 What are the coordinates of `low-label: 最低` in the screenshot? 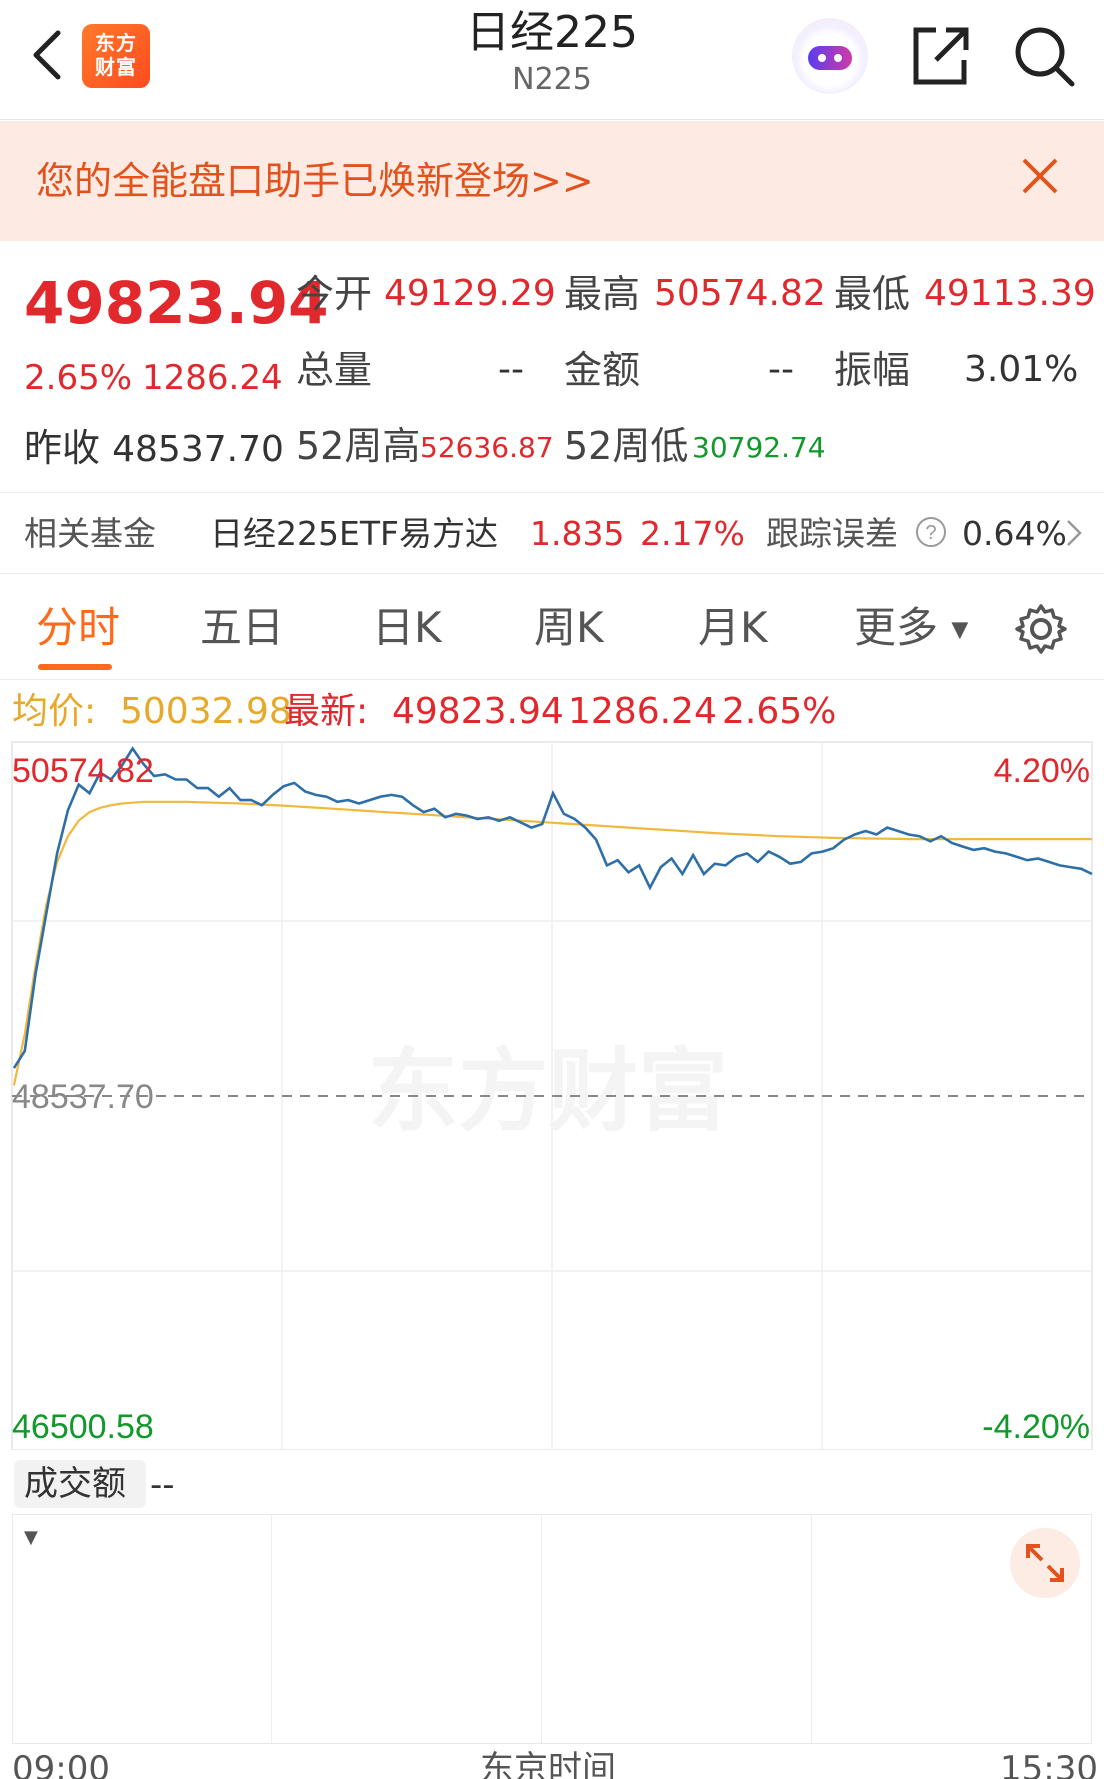 It's located at (872, 294).